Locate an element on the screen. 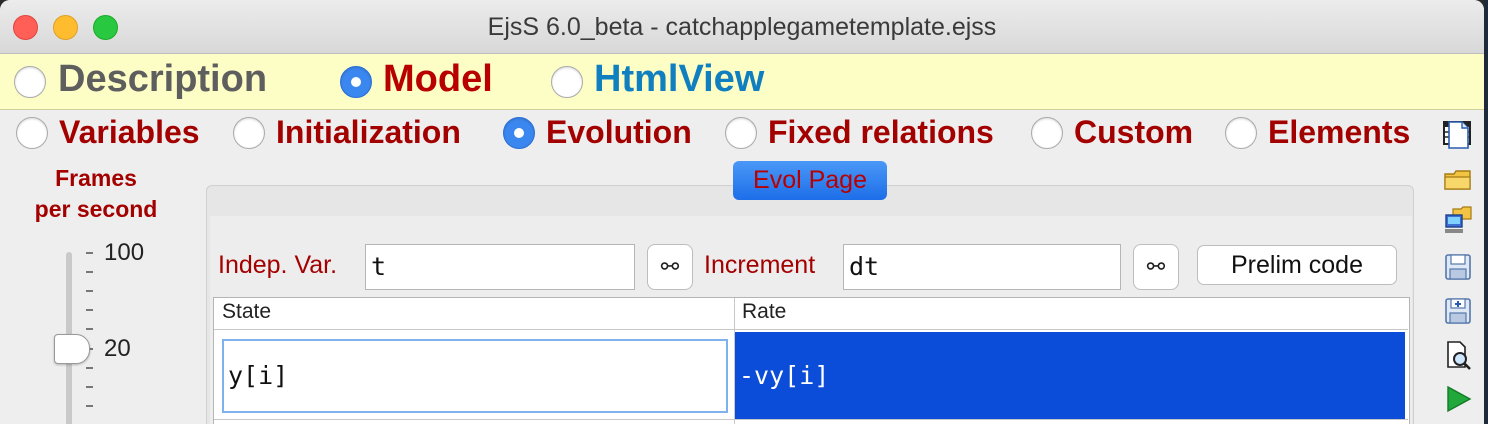 This screenshot has height=424, width=1488. indep-var-link-button: ⚯ is located at coordinates (670, 267).